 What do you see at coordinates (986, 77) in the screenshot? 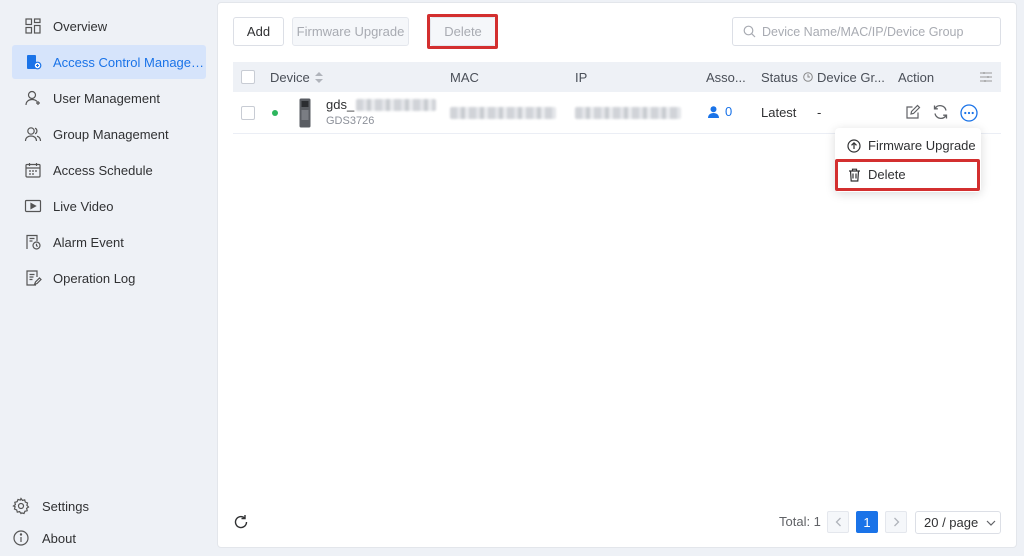
I see `column-settings-icon` at bounding box center [986, 77].